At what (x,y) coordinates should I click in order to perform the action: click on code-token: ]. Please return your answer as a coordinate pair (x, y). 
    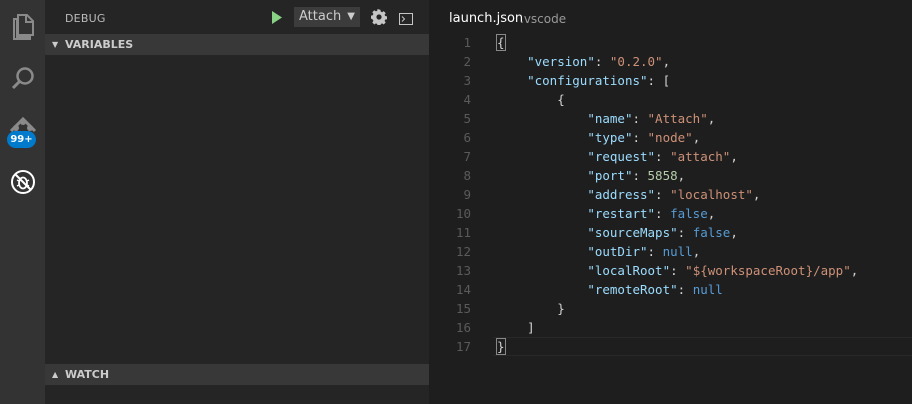
    Looking at the image, I should click on (516, 327).